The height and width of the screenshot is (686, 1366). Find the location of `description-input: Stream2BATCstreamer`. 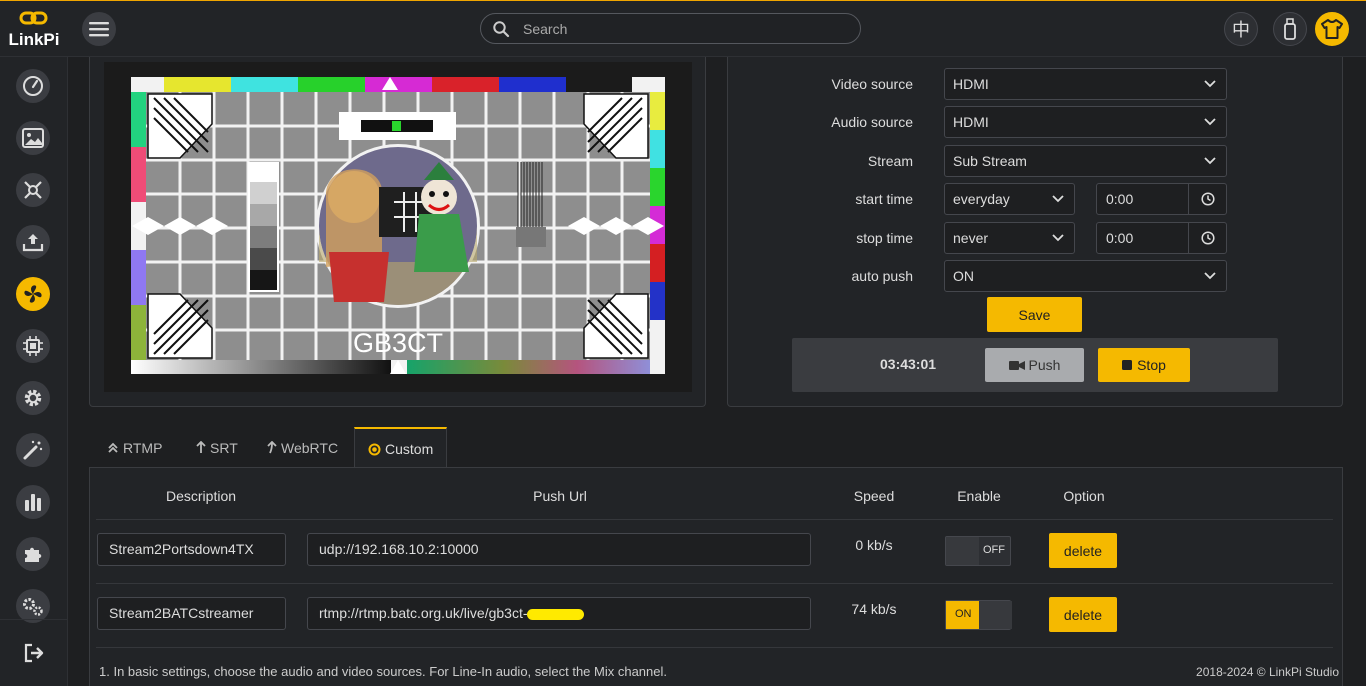

description-input: Stream2BATCstreamer is located at coordinates (191, 613).